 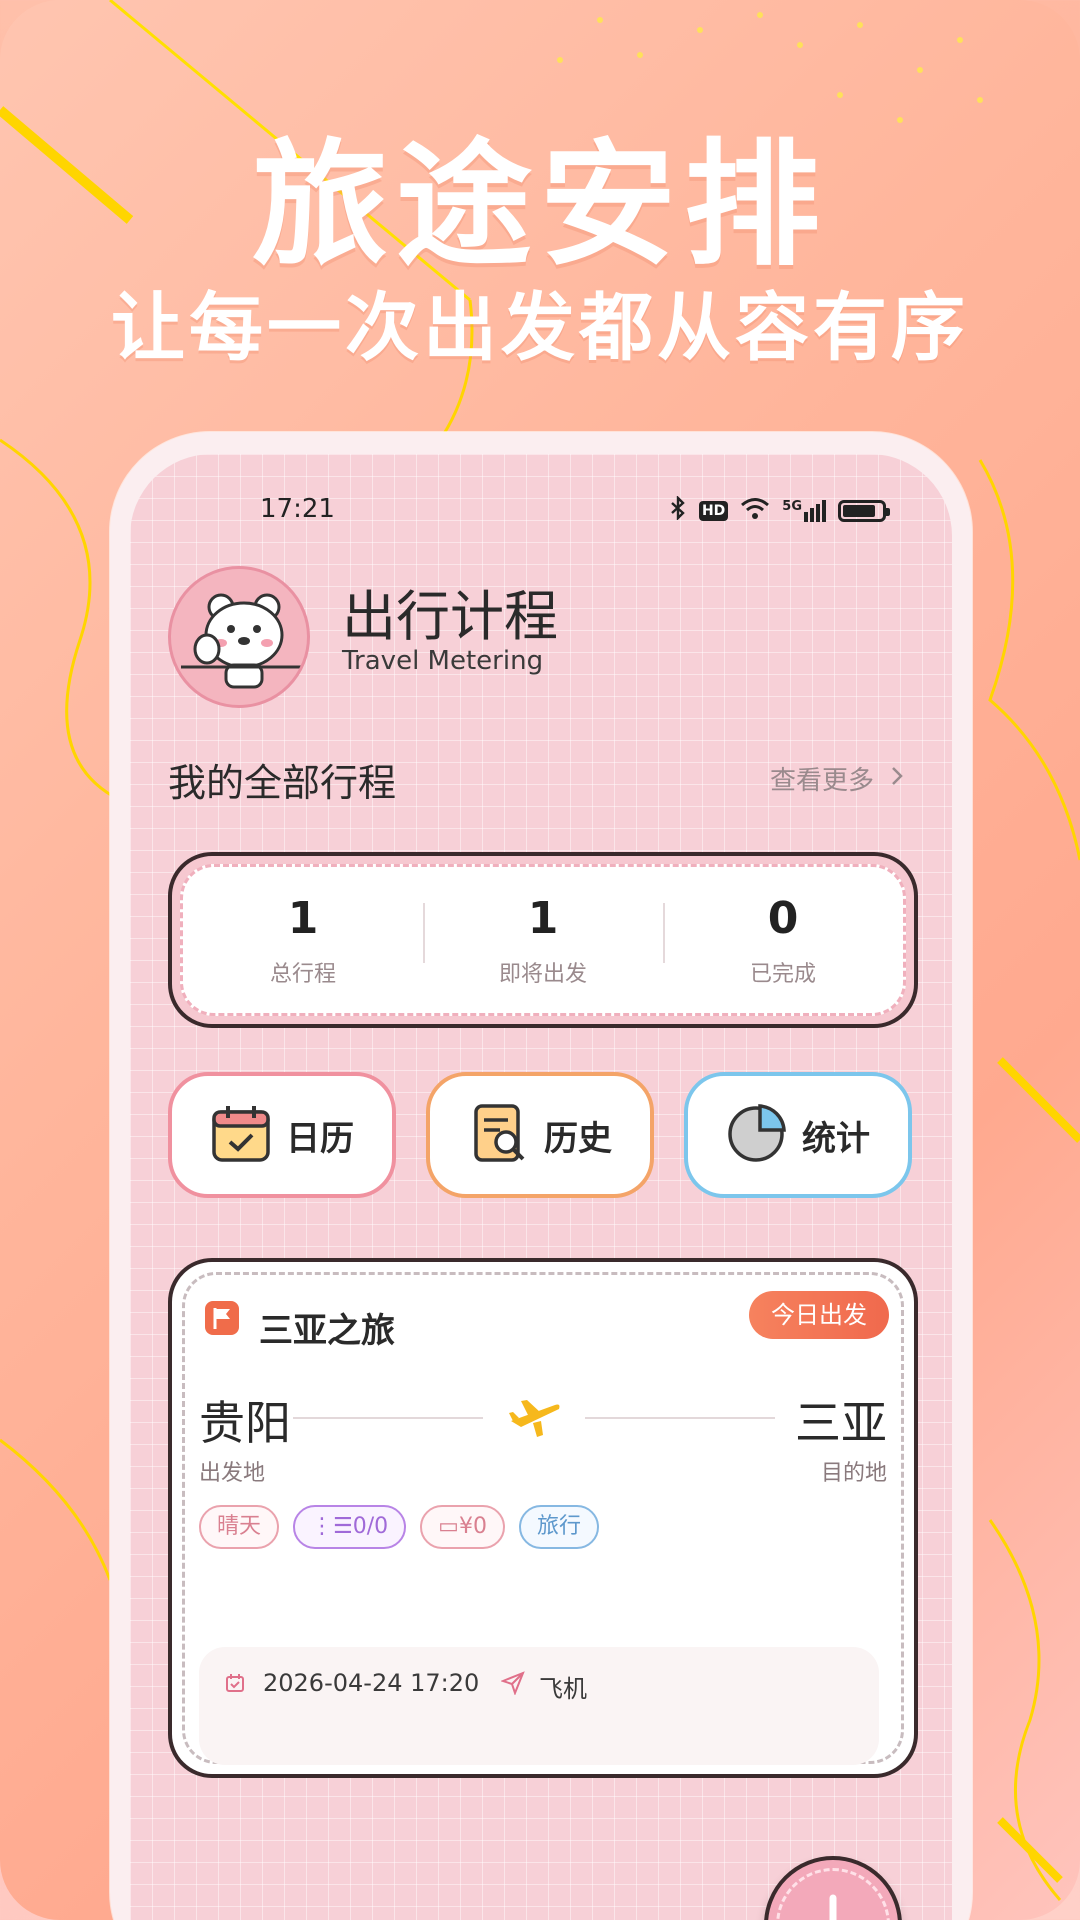 I want to click on history-label: 历史, so click(x=578, y=1138).